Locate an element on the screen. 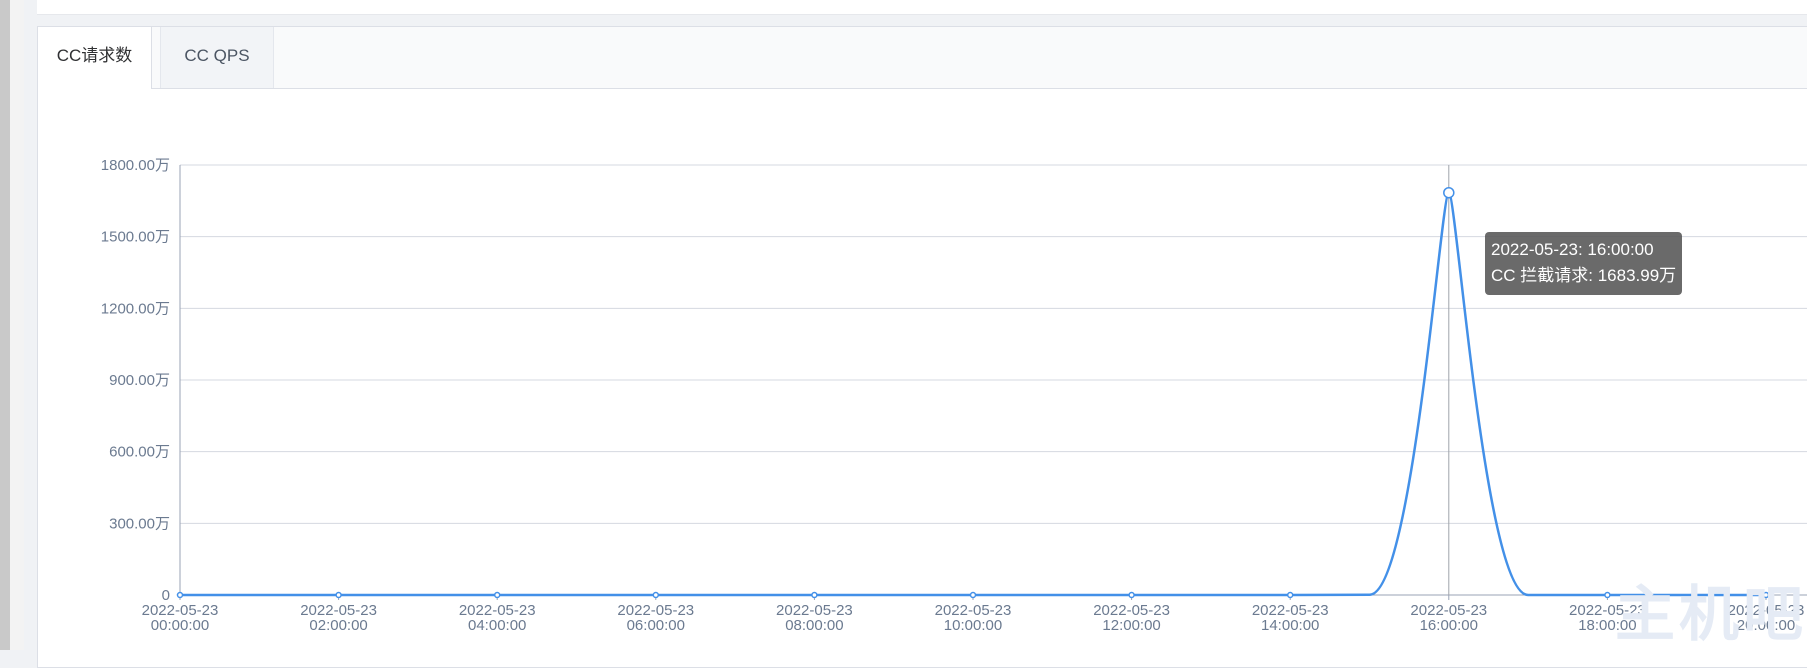 This screenshot has height=668, width=1807. y-tick-label: 600.00万 is located at coordinates (139, 452).